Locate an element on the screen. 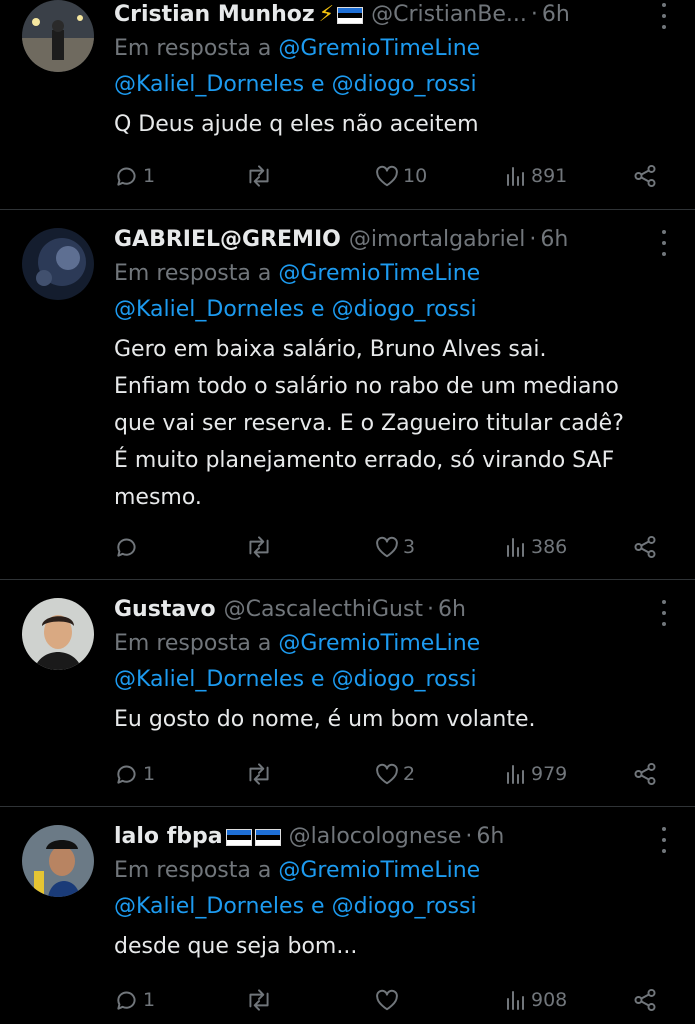 The image size is (695, 1024). like-button: 10 is located at coordinates (400, 176).